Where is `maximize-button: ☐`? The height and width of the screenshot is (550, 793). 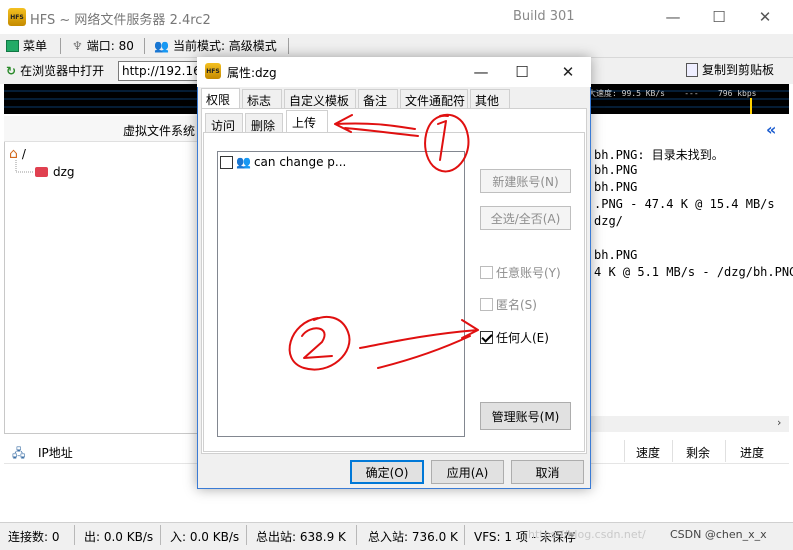 maximize-button: ☐ is located at coordinates (719, 17).